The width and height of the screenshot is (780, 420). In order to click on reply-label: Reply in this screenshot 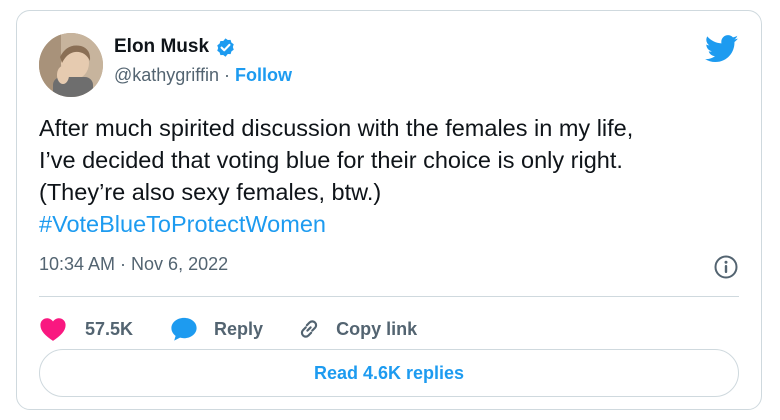, I will do `click(239, 328)`.